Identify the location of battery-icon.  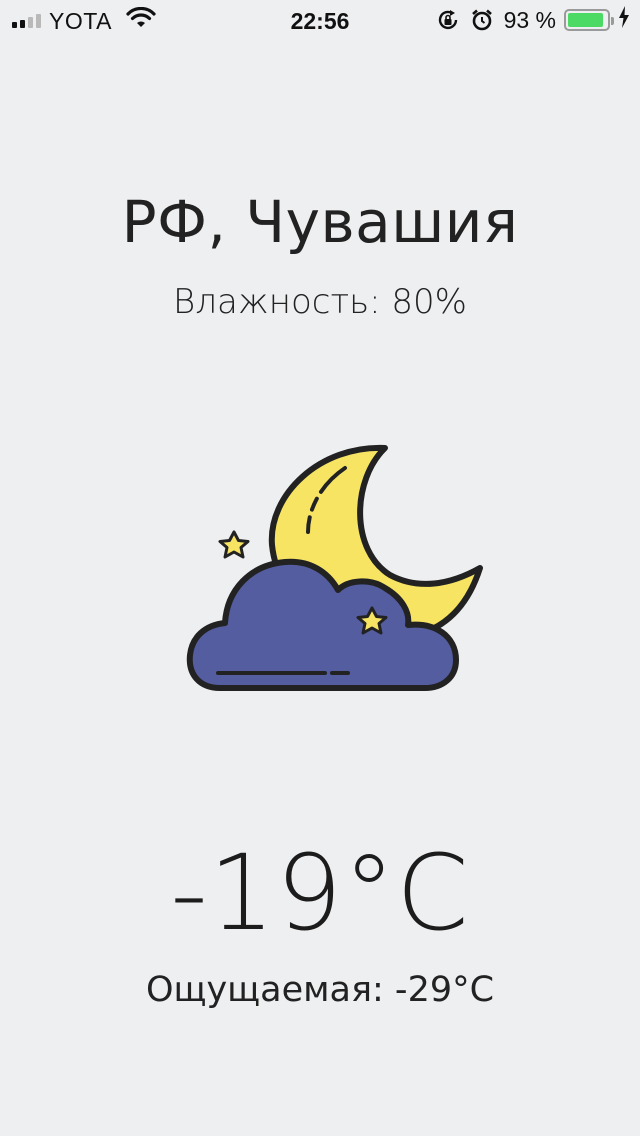
(589, 20).